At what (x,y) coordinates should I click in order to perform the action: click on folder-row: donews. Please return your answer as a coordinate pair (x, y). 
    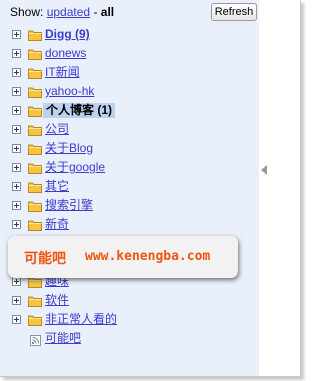
    Looking at the image, I should click on (129, 53).